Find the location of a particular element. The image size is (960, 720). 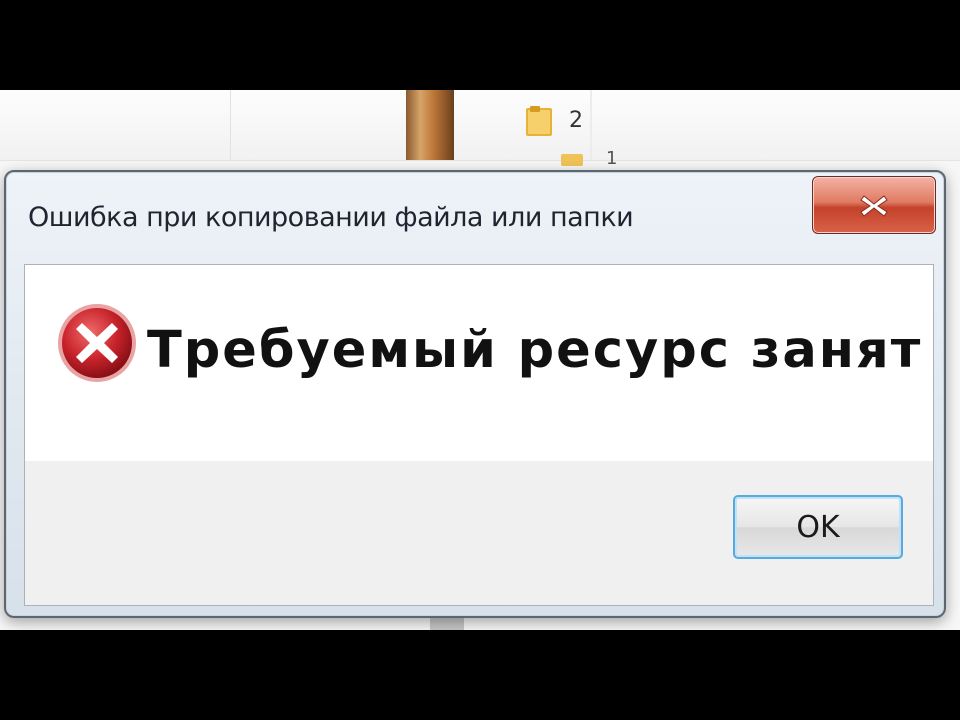

error-message: Требуемый ресурс занят is located at coordinates (535, 350).